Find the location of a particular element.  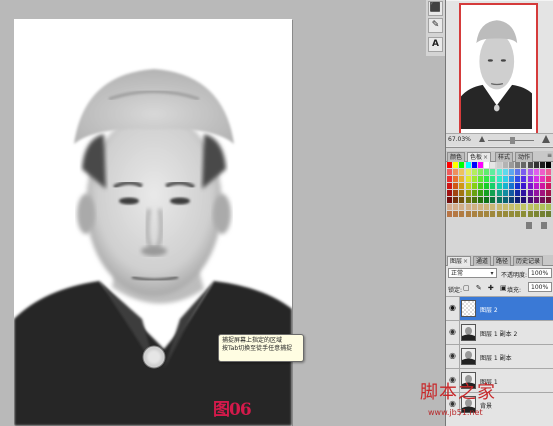

new-swatch-icon is located at coordinates (529, 225).